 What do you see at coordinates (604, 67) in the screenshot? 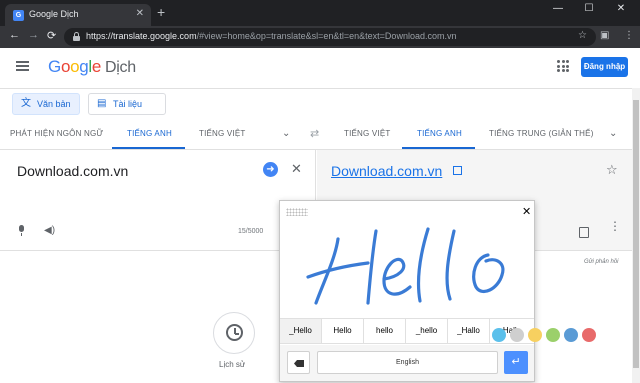
I see `sign-in-button: Đăng nhập` at bounding box center [604, 67].